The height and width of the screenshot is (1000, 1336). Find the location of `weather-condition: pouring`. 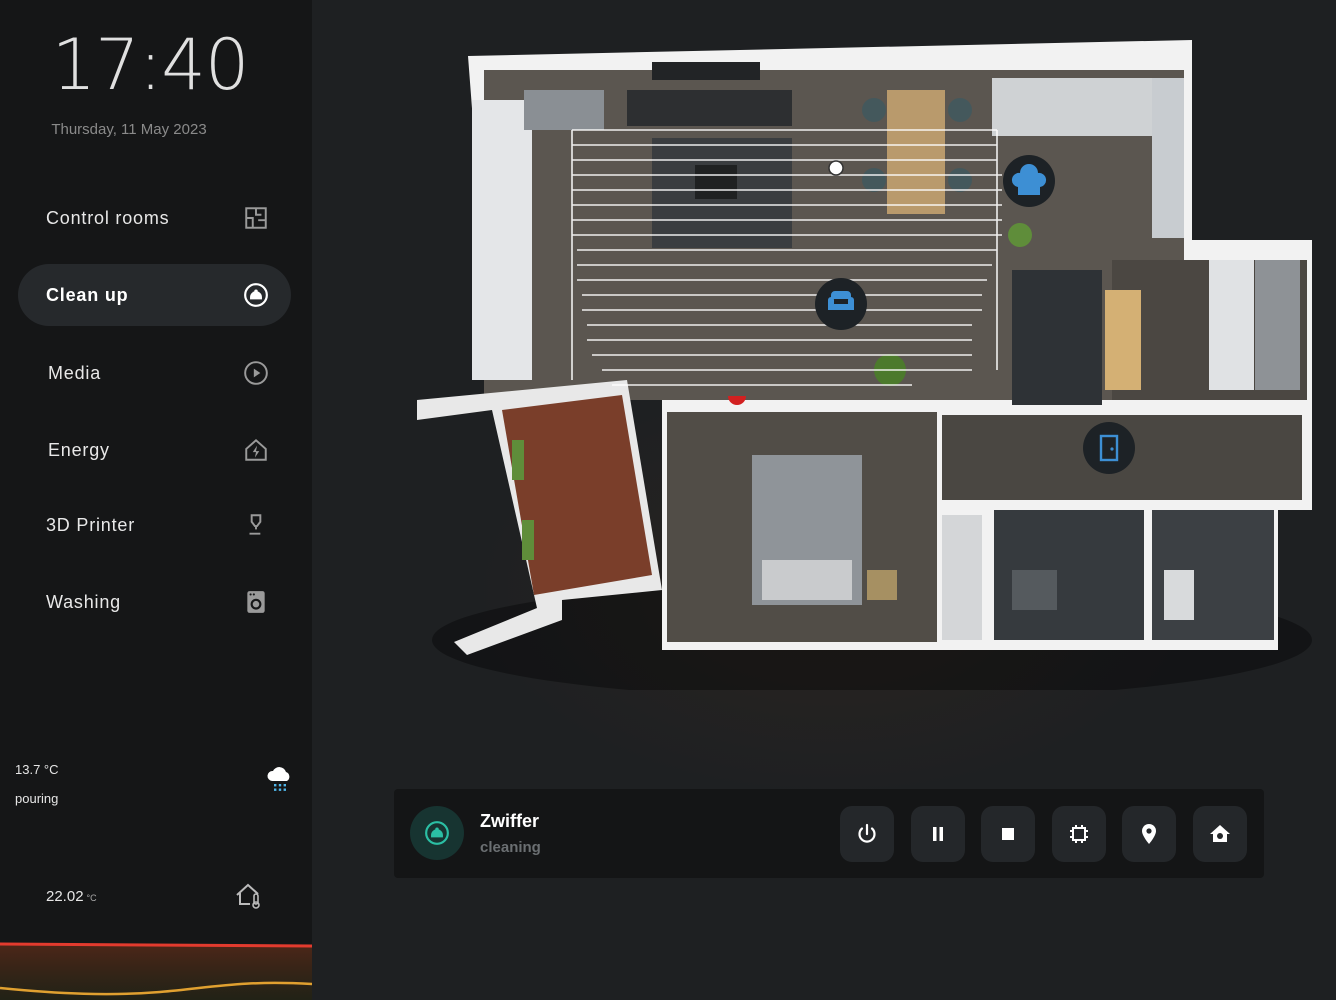

weather-condition: pouring is located at coordinates (37, 798).